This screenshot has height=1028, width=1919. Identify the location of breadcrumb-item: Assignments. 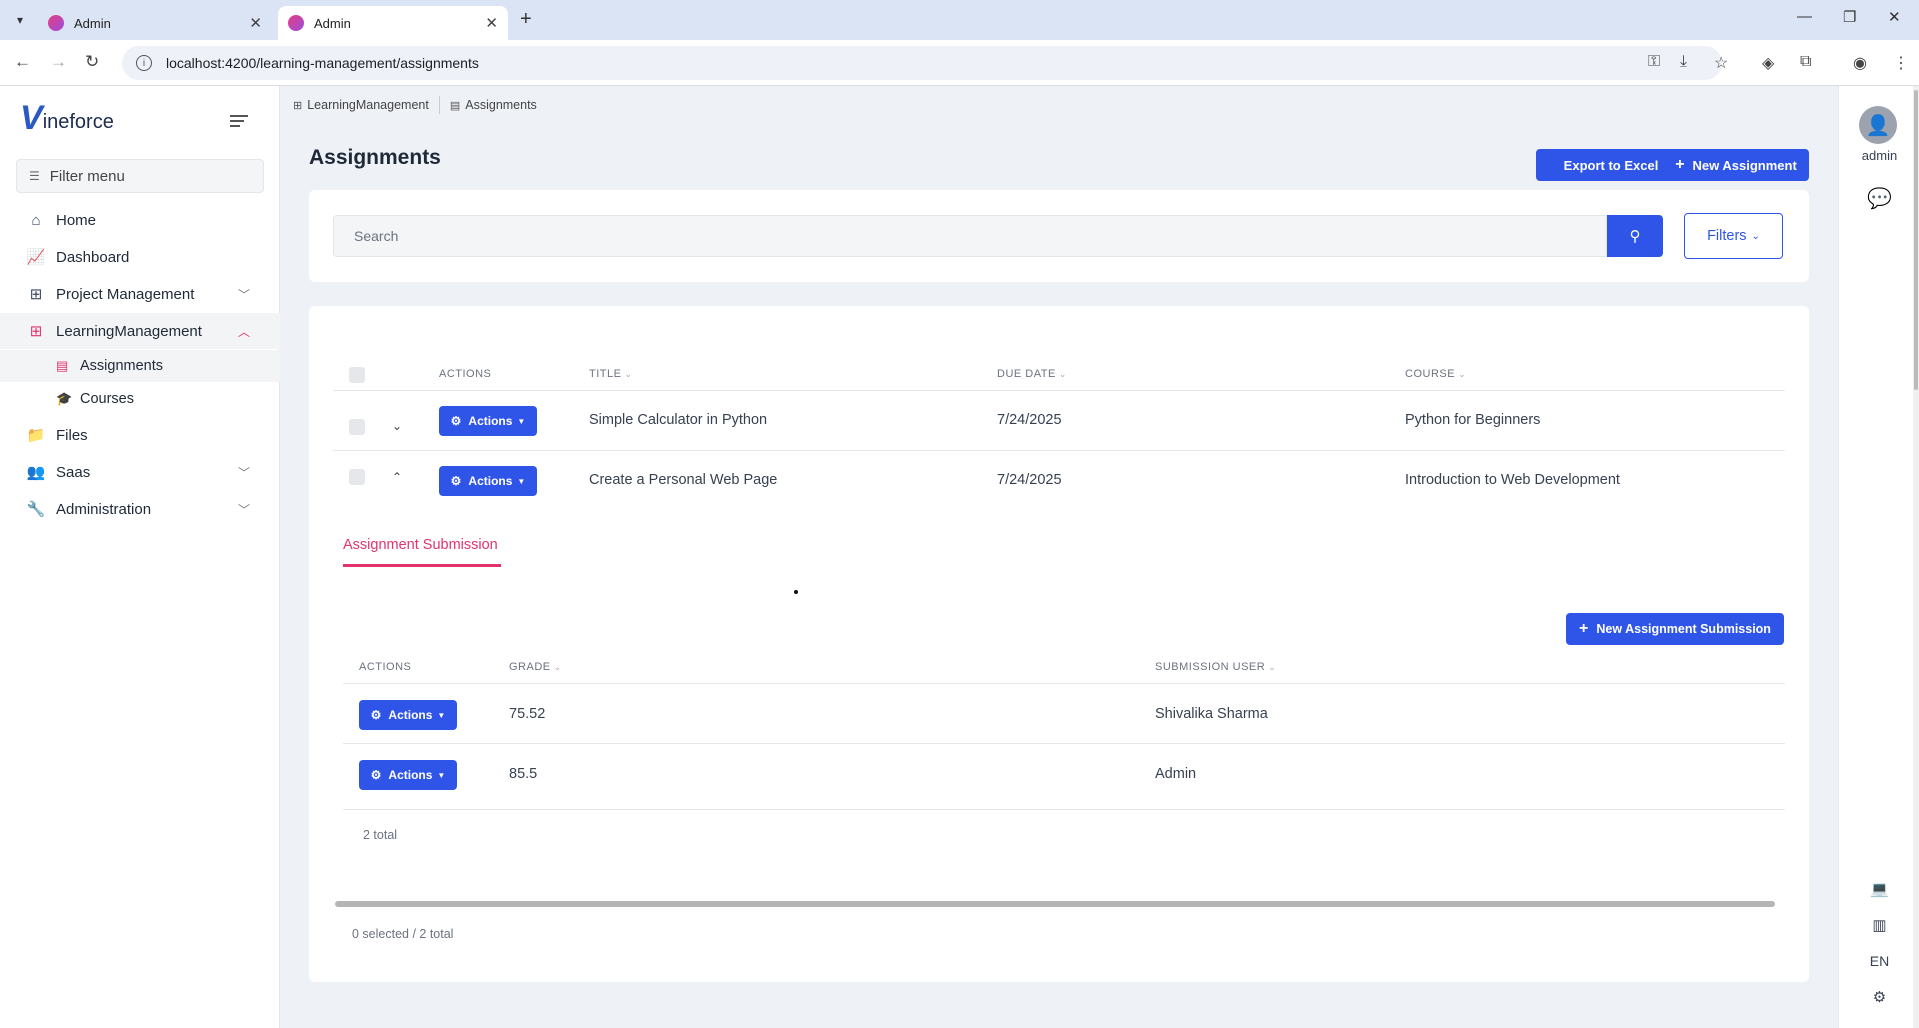
(501, 105).